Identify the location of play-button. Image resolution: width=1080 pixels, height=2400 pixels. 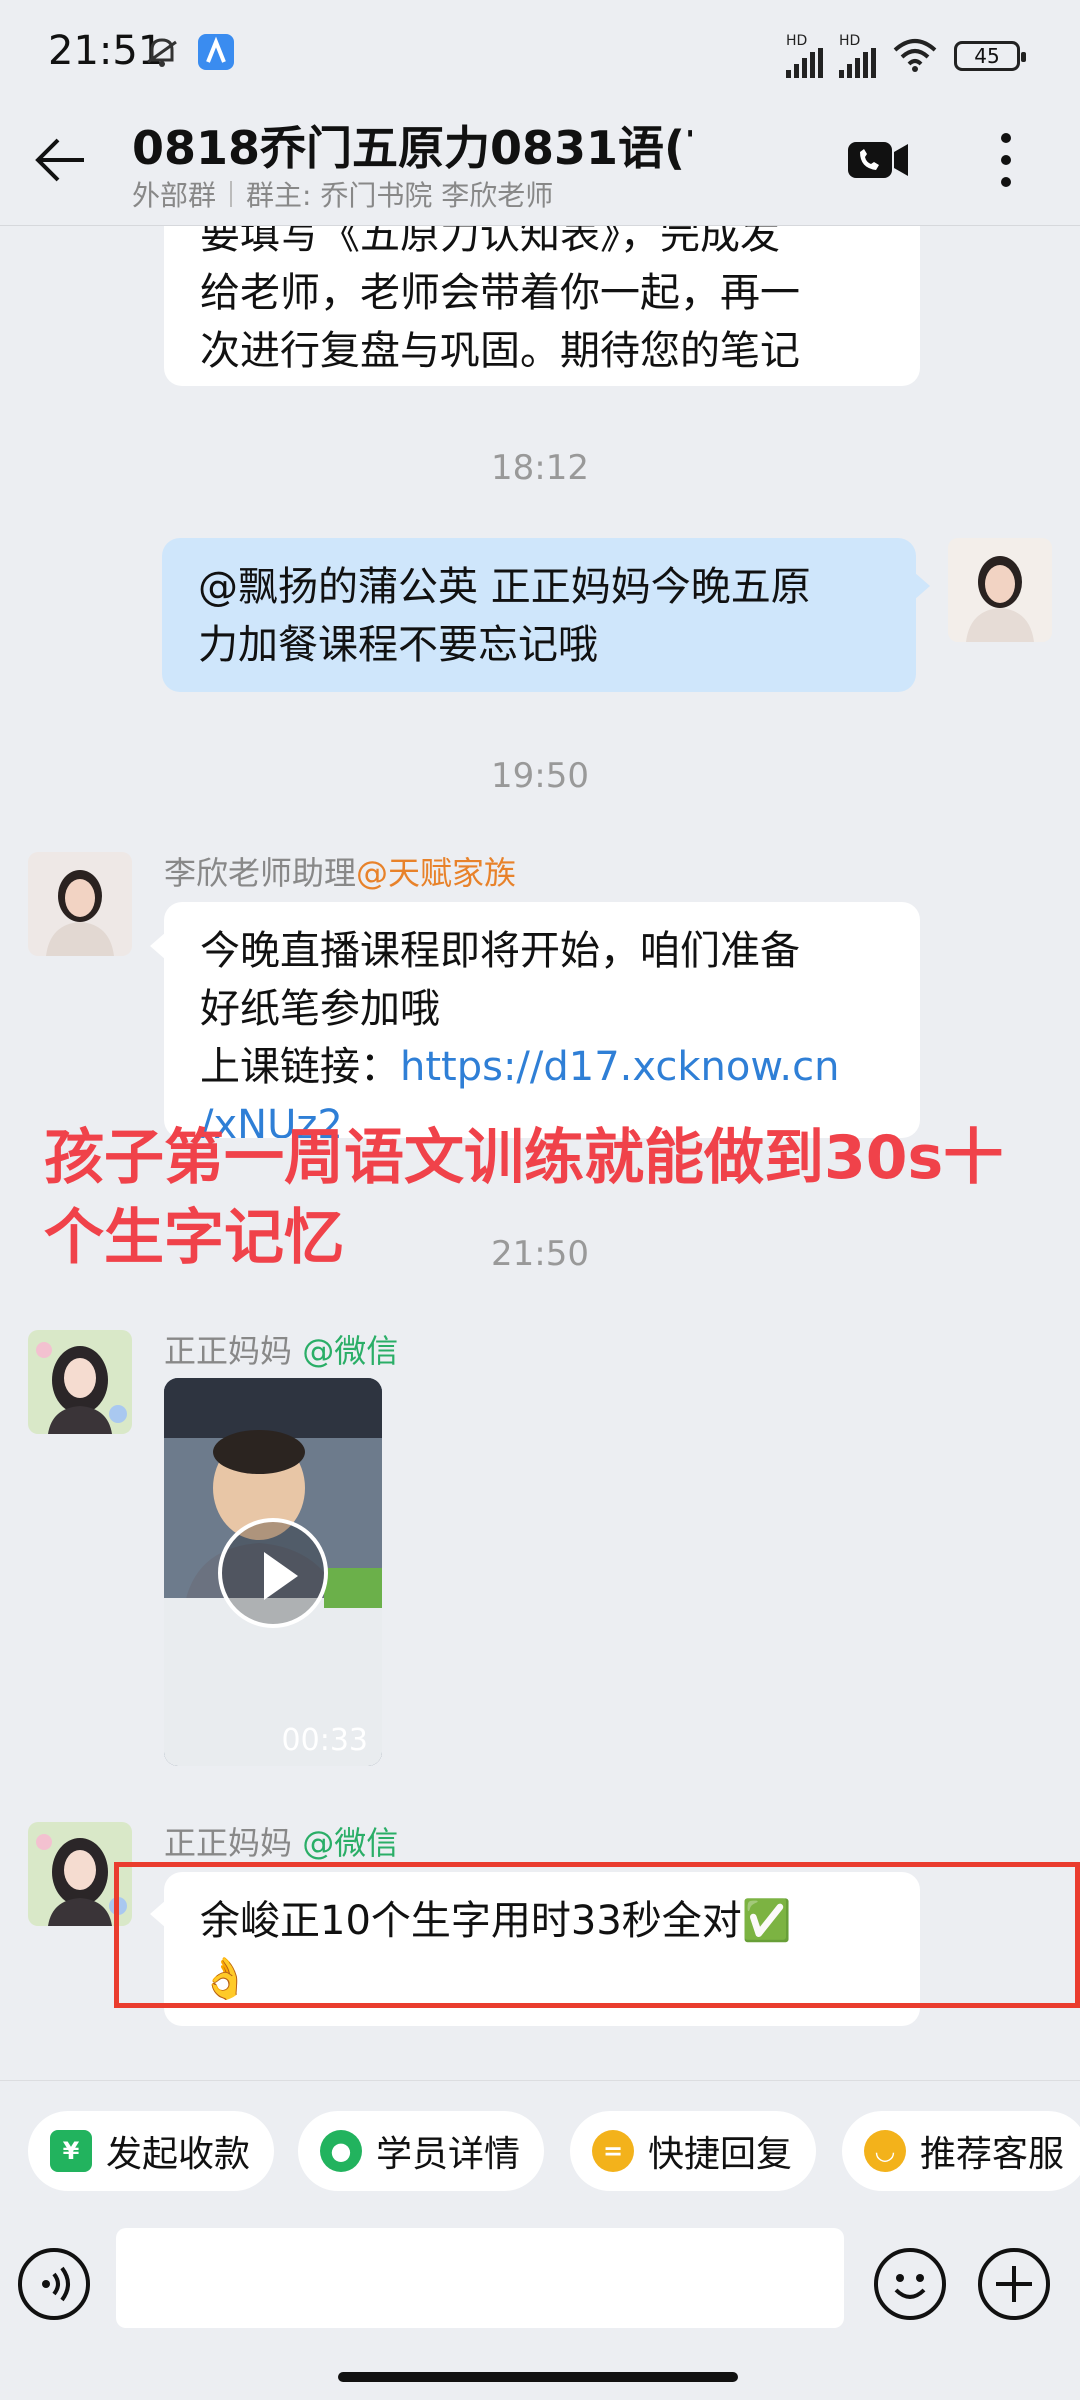
(273, 1573).